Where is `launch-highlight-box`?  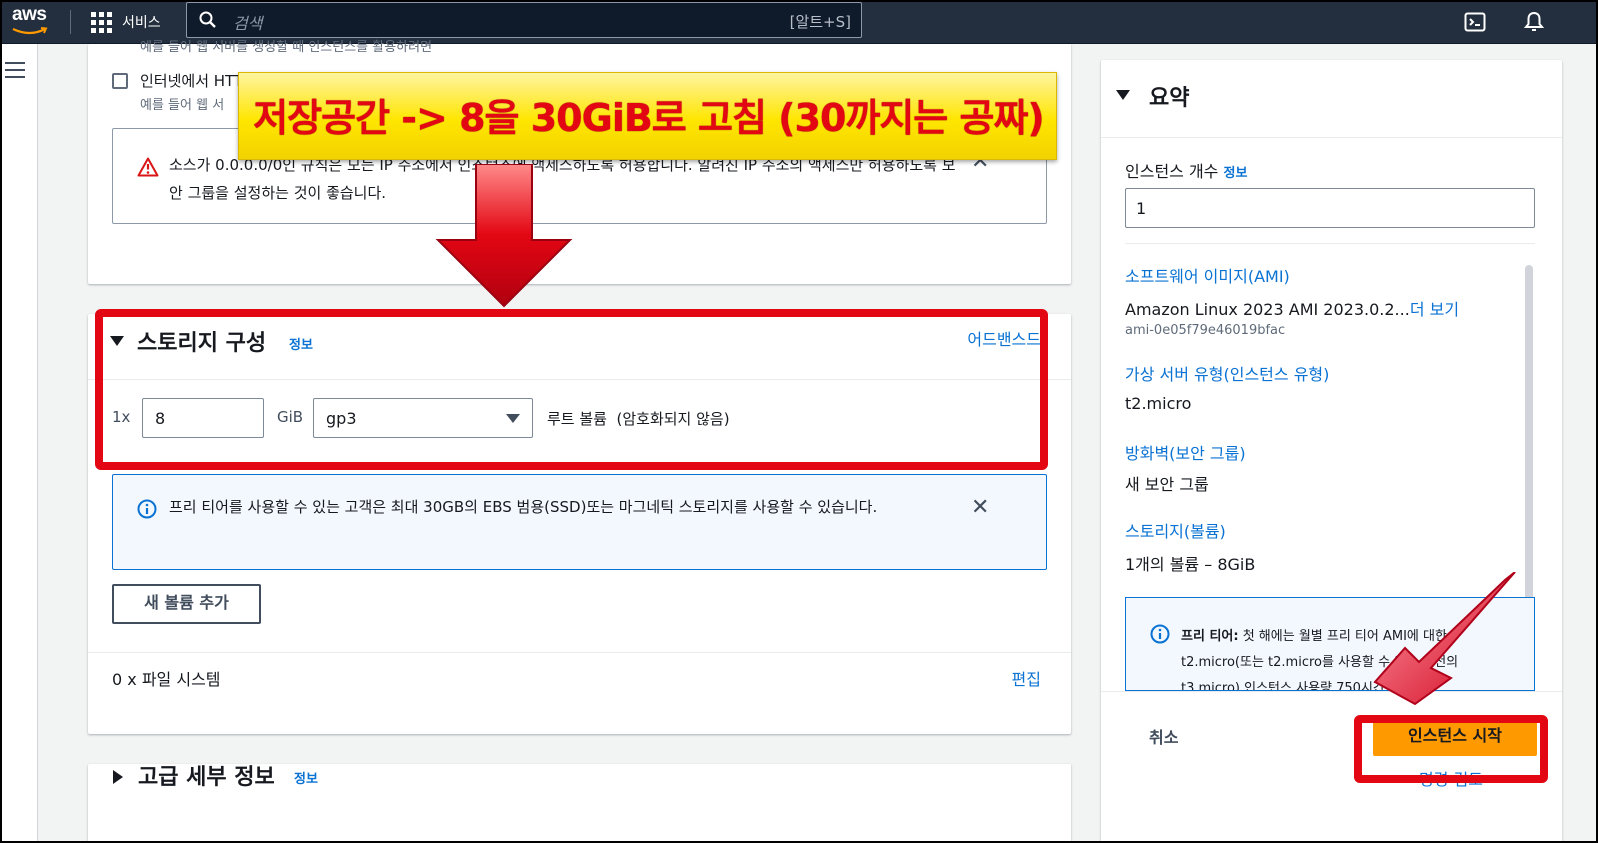
launch-highlight-box is located at coordinates (1451, 749).